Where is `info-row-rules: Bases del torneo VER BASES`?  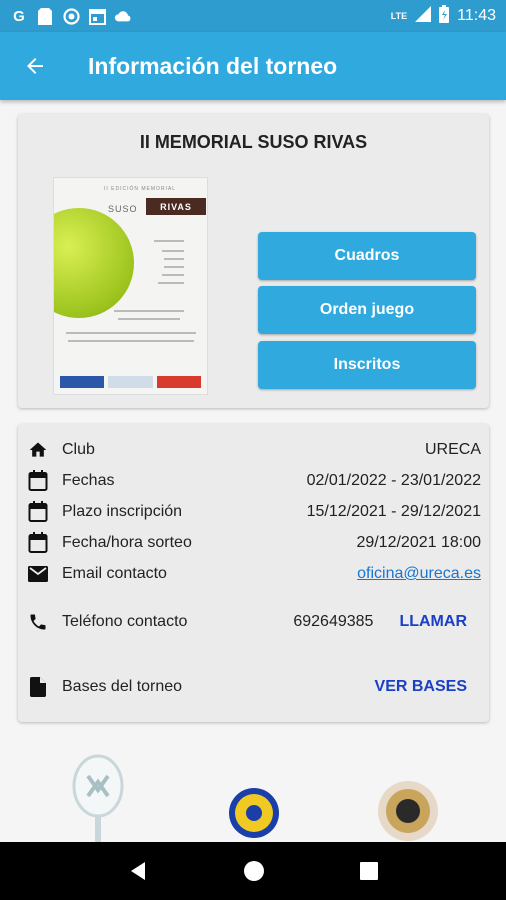
info-row-rules: Bases del torneo VER BASES is located at coordinates (253, 687).